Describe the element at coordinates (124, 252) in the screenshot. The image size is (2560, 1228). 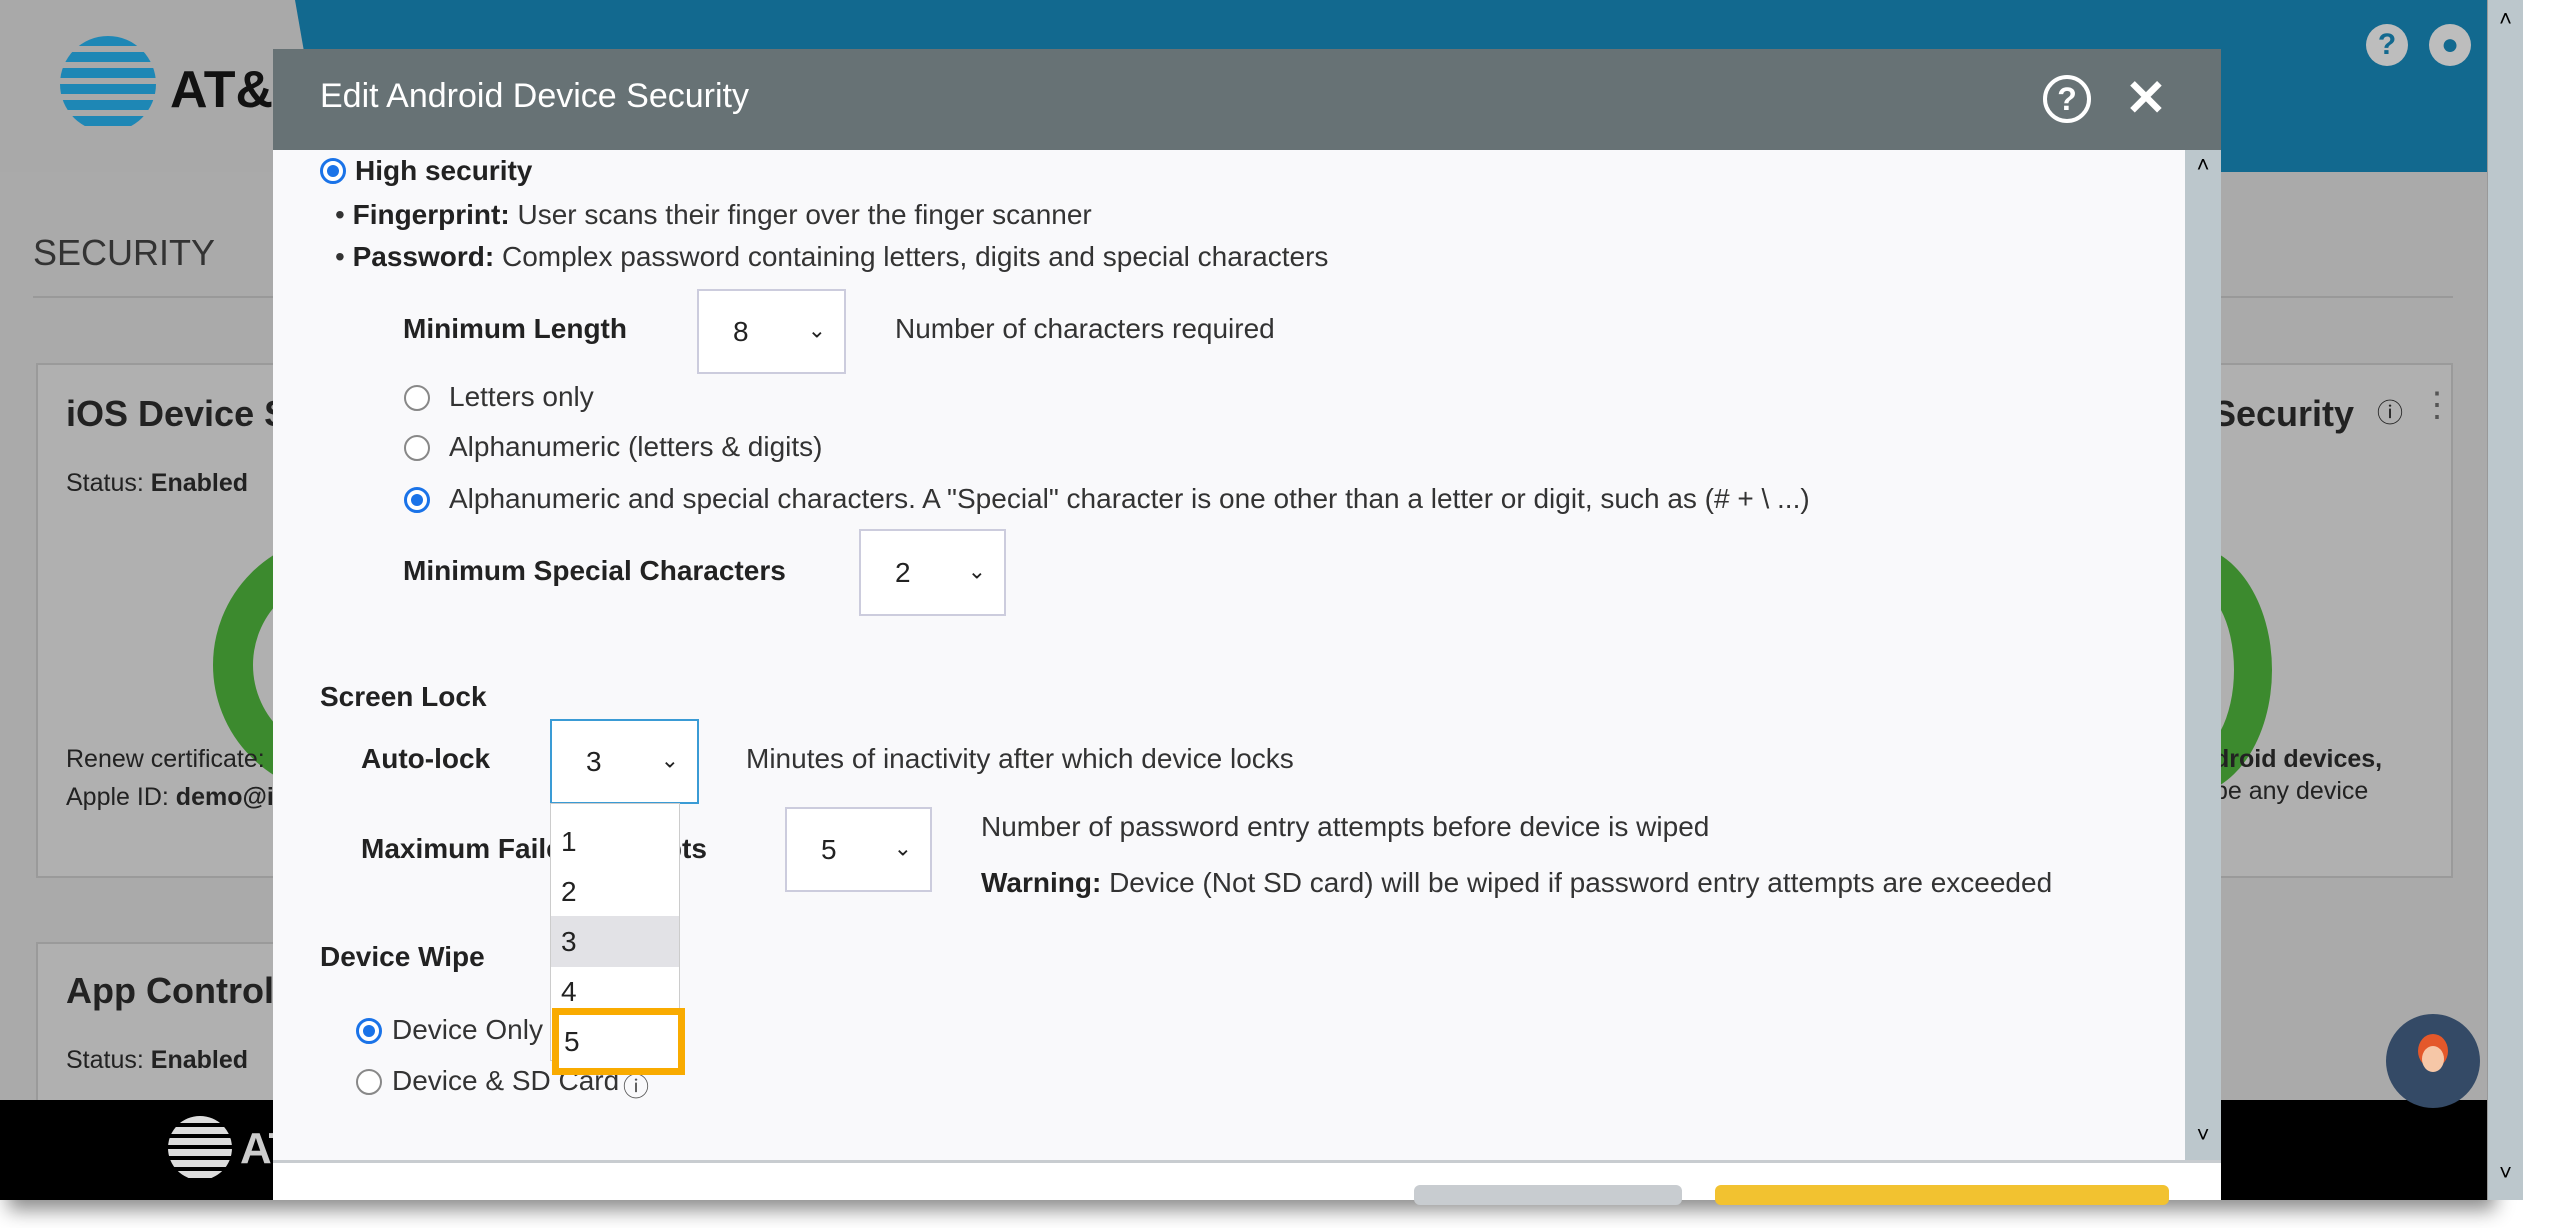
I see `page-title: SECURITY` at that location.